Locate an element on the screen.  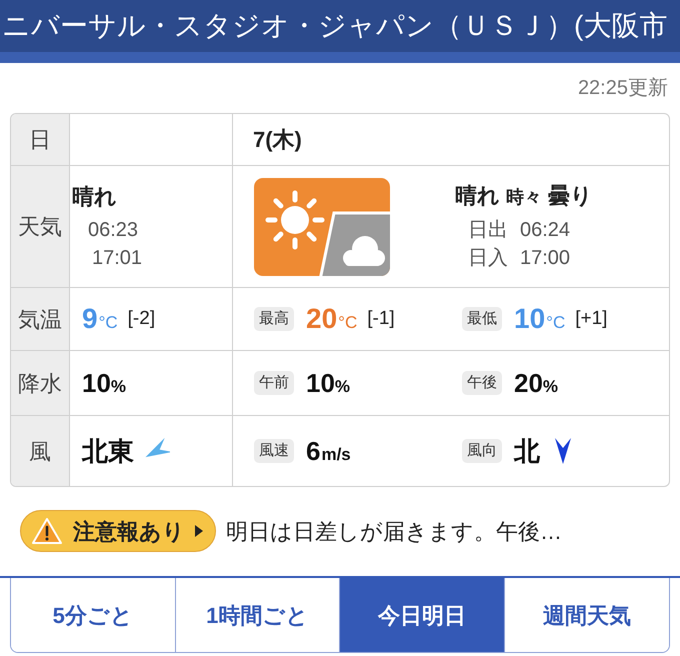
warning-icon is located at coordinates (47, 531).